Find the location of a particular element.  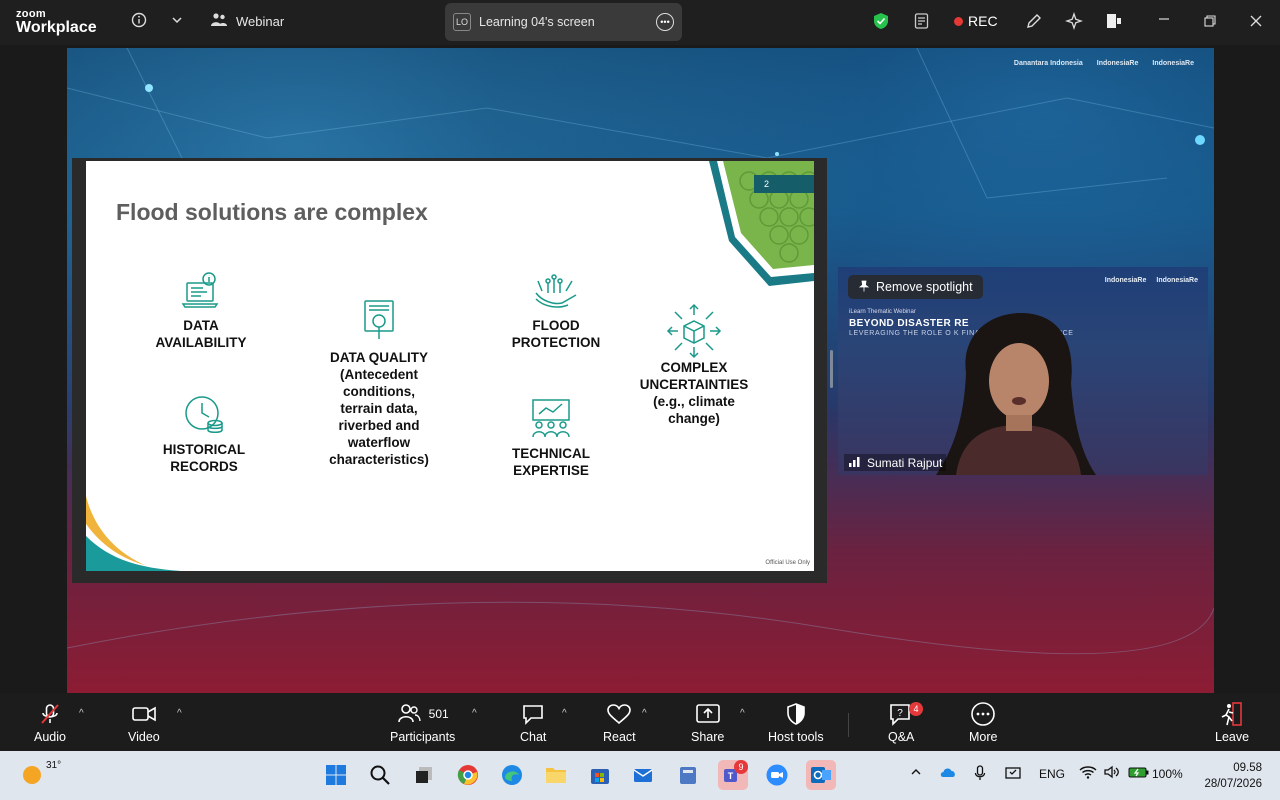

system-clock: 09.58 28/07/2026 is located at coordinates (1233, 776).